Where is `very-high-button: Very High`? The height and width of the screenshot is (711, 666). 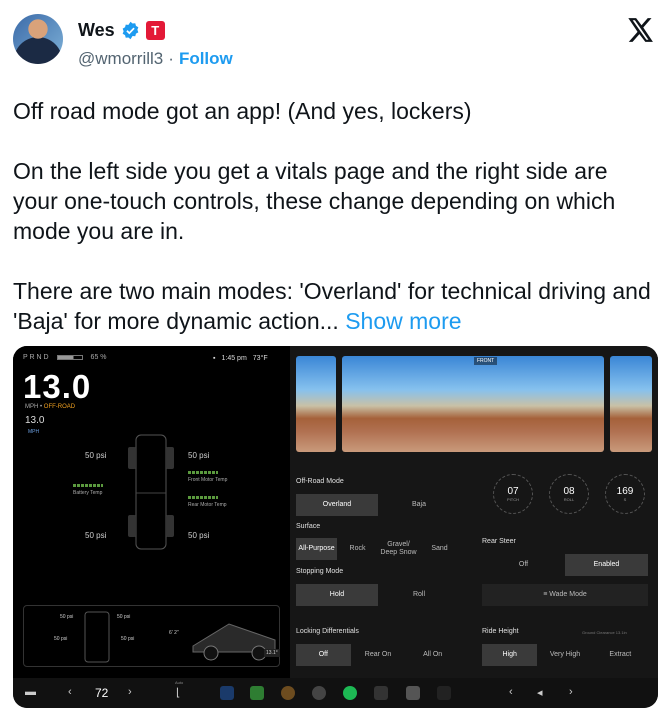
very-high-button: Very High is located at coordinates (564, 655).